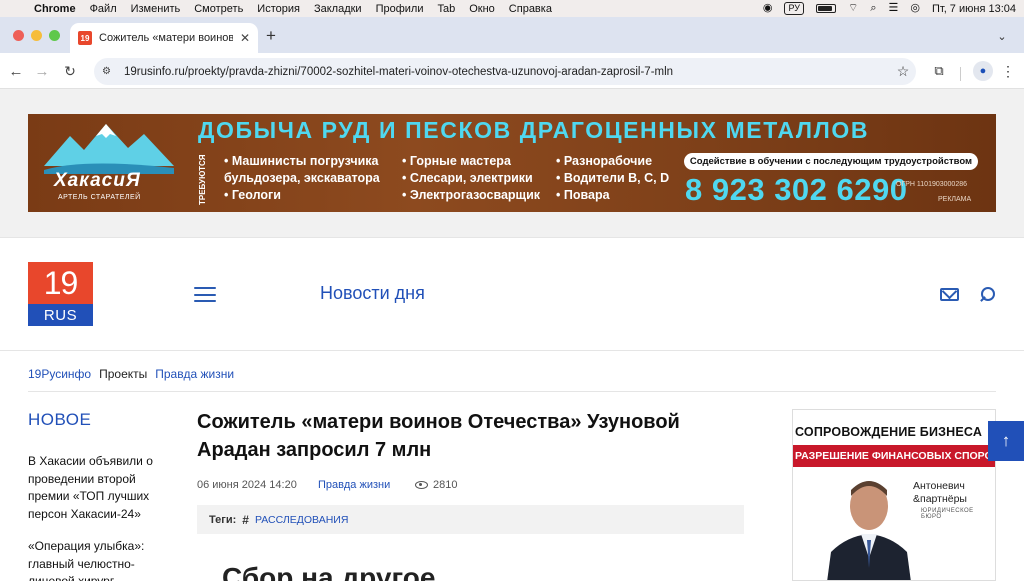  What do you see at coordinates (939, 71) in the screenshot?
I see `extensions-puzzle-icon: ⧉` at bounding box center [939, 71].